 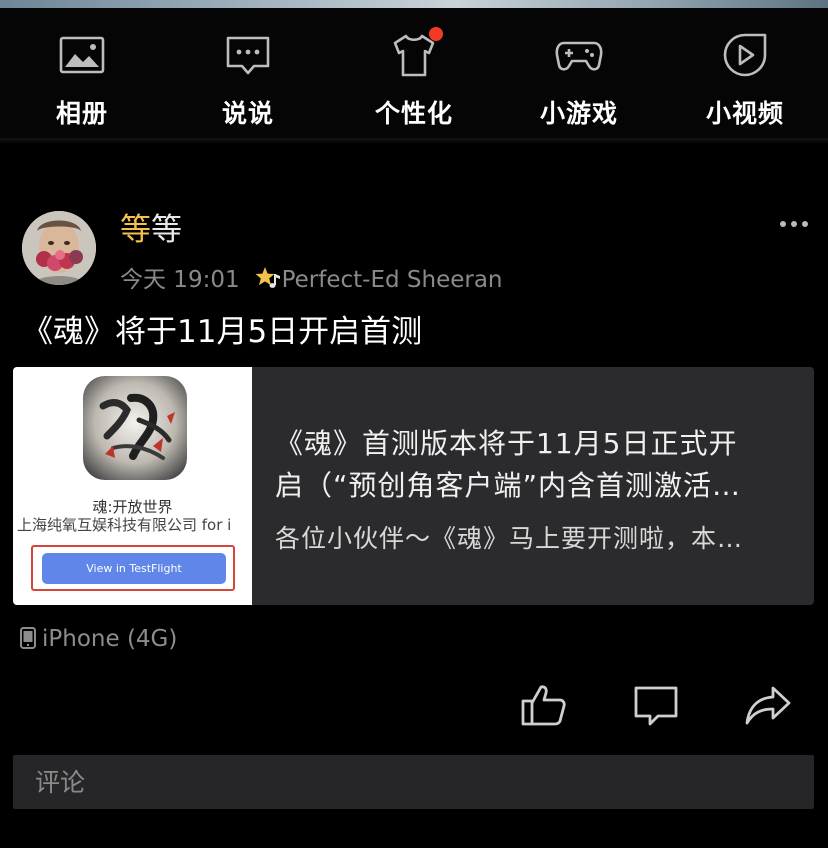 What do you see at coordinates (135, 428) in the screenshot?
I see `app-logo-icon` at bounding box center [135, 428].